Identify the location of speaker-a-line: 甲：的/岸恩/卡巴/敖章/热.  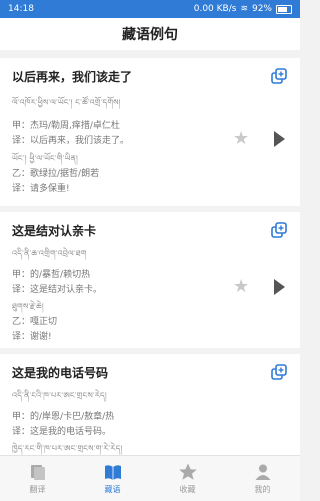
(63, 417).